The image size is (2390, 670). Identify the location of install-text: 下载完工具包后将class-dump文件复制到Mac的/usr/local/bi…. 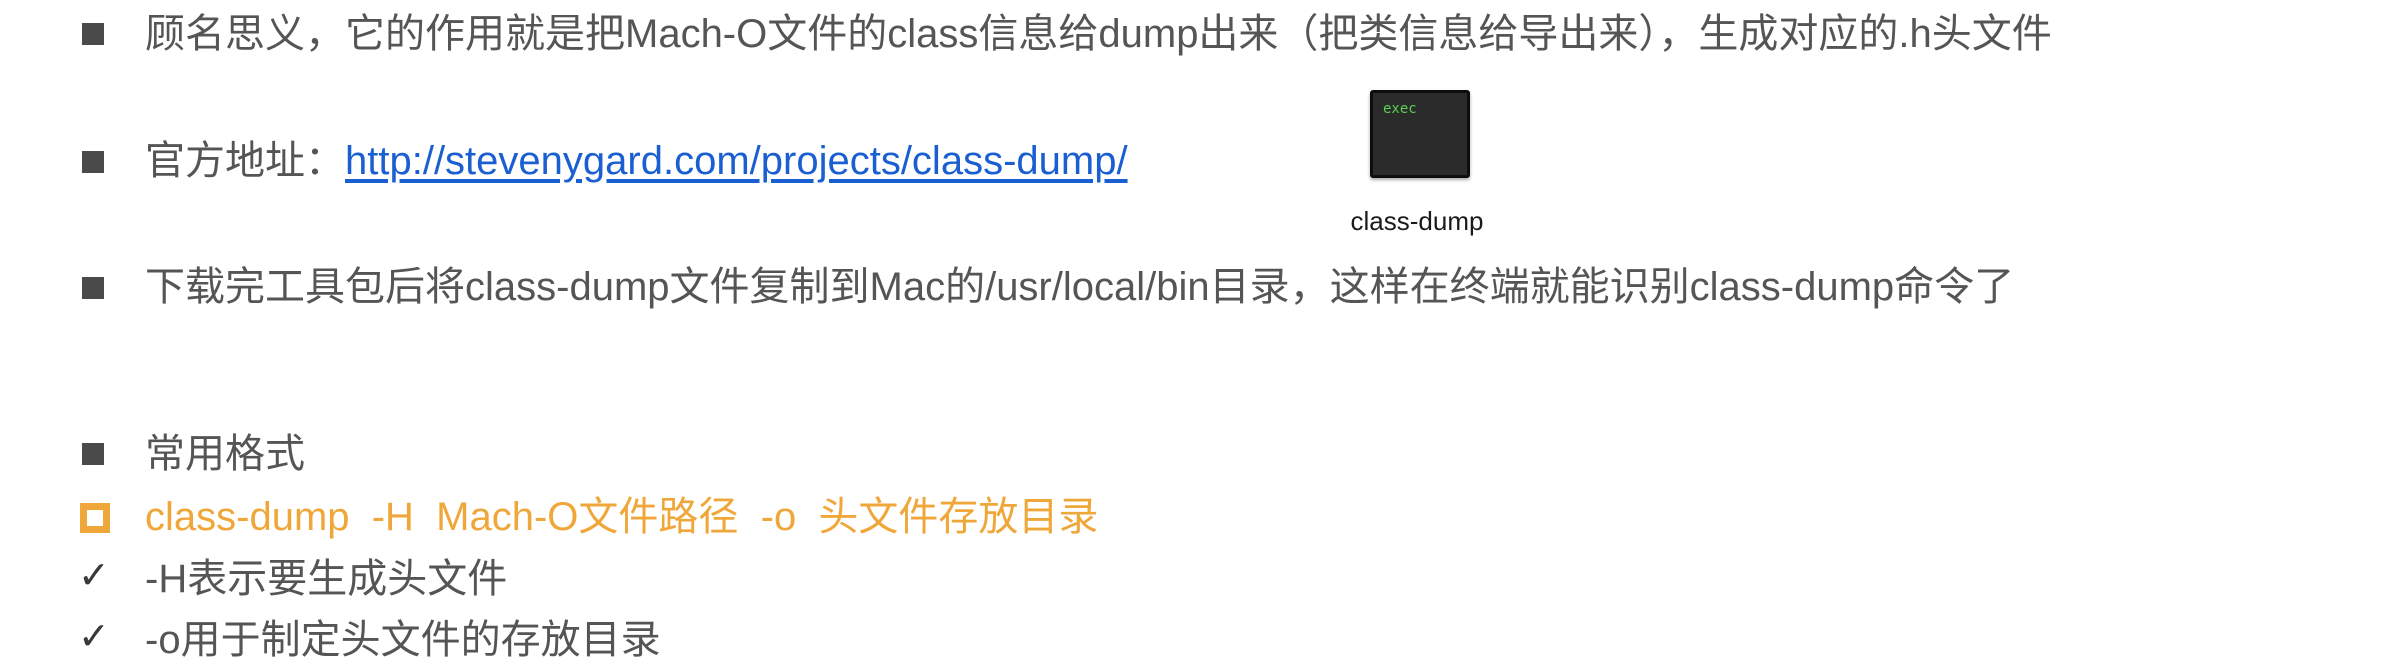
(1080, 287).